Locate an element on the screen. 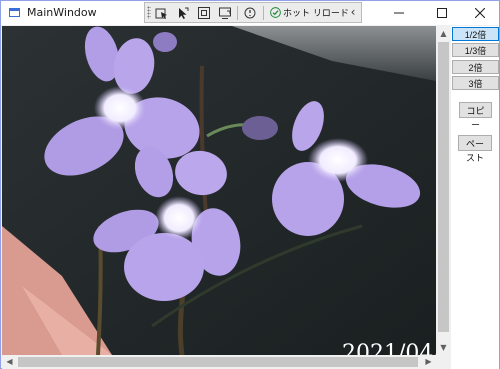 Image resolution: width=500 pixels, height=369 pixels. scrollbar-corner is located at coordinates (443, 362).